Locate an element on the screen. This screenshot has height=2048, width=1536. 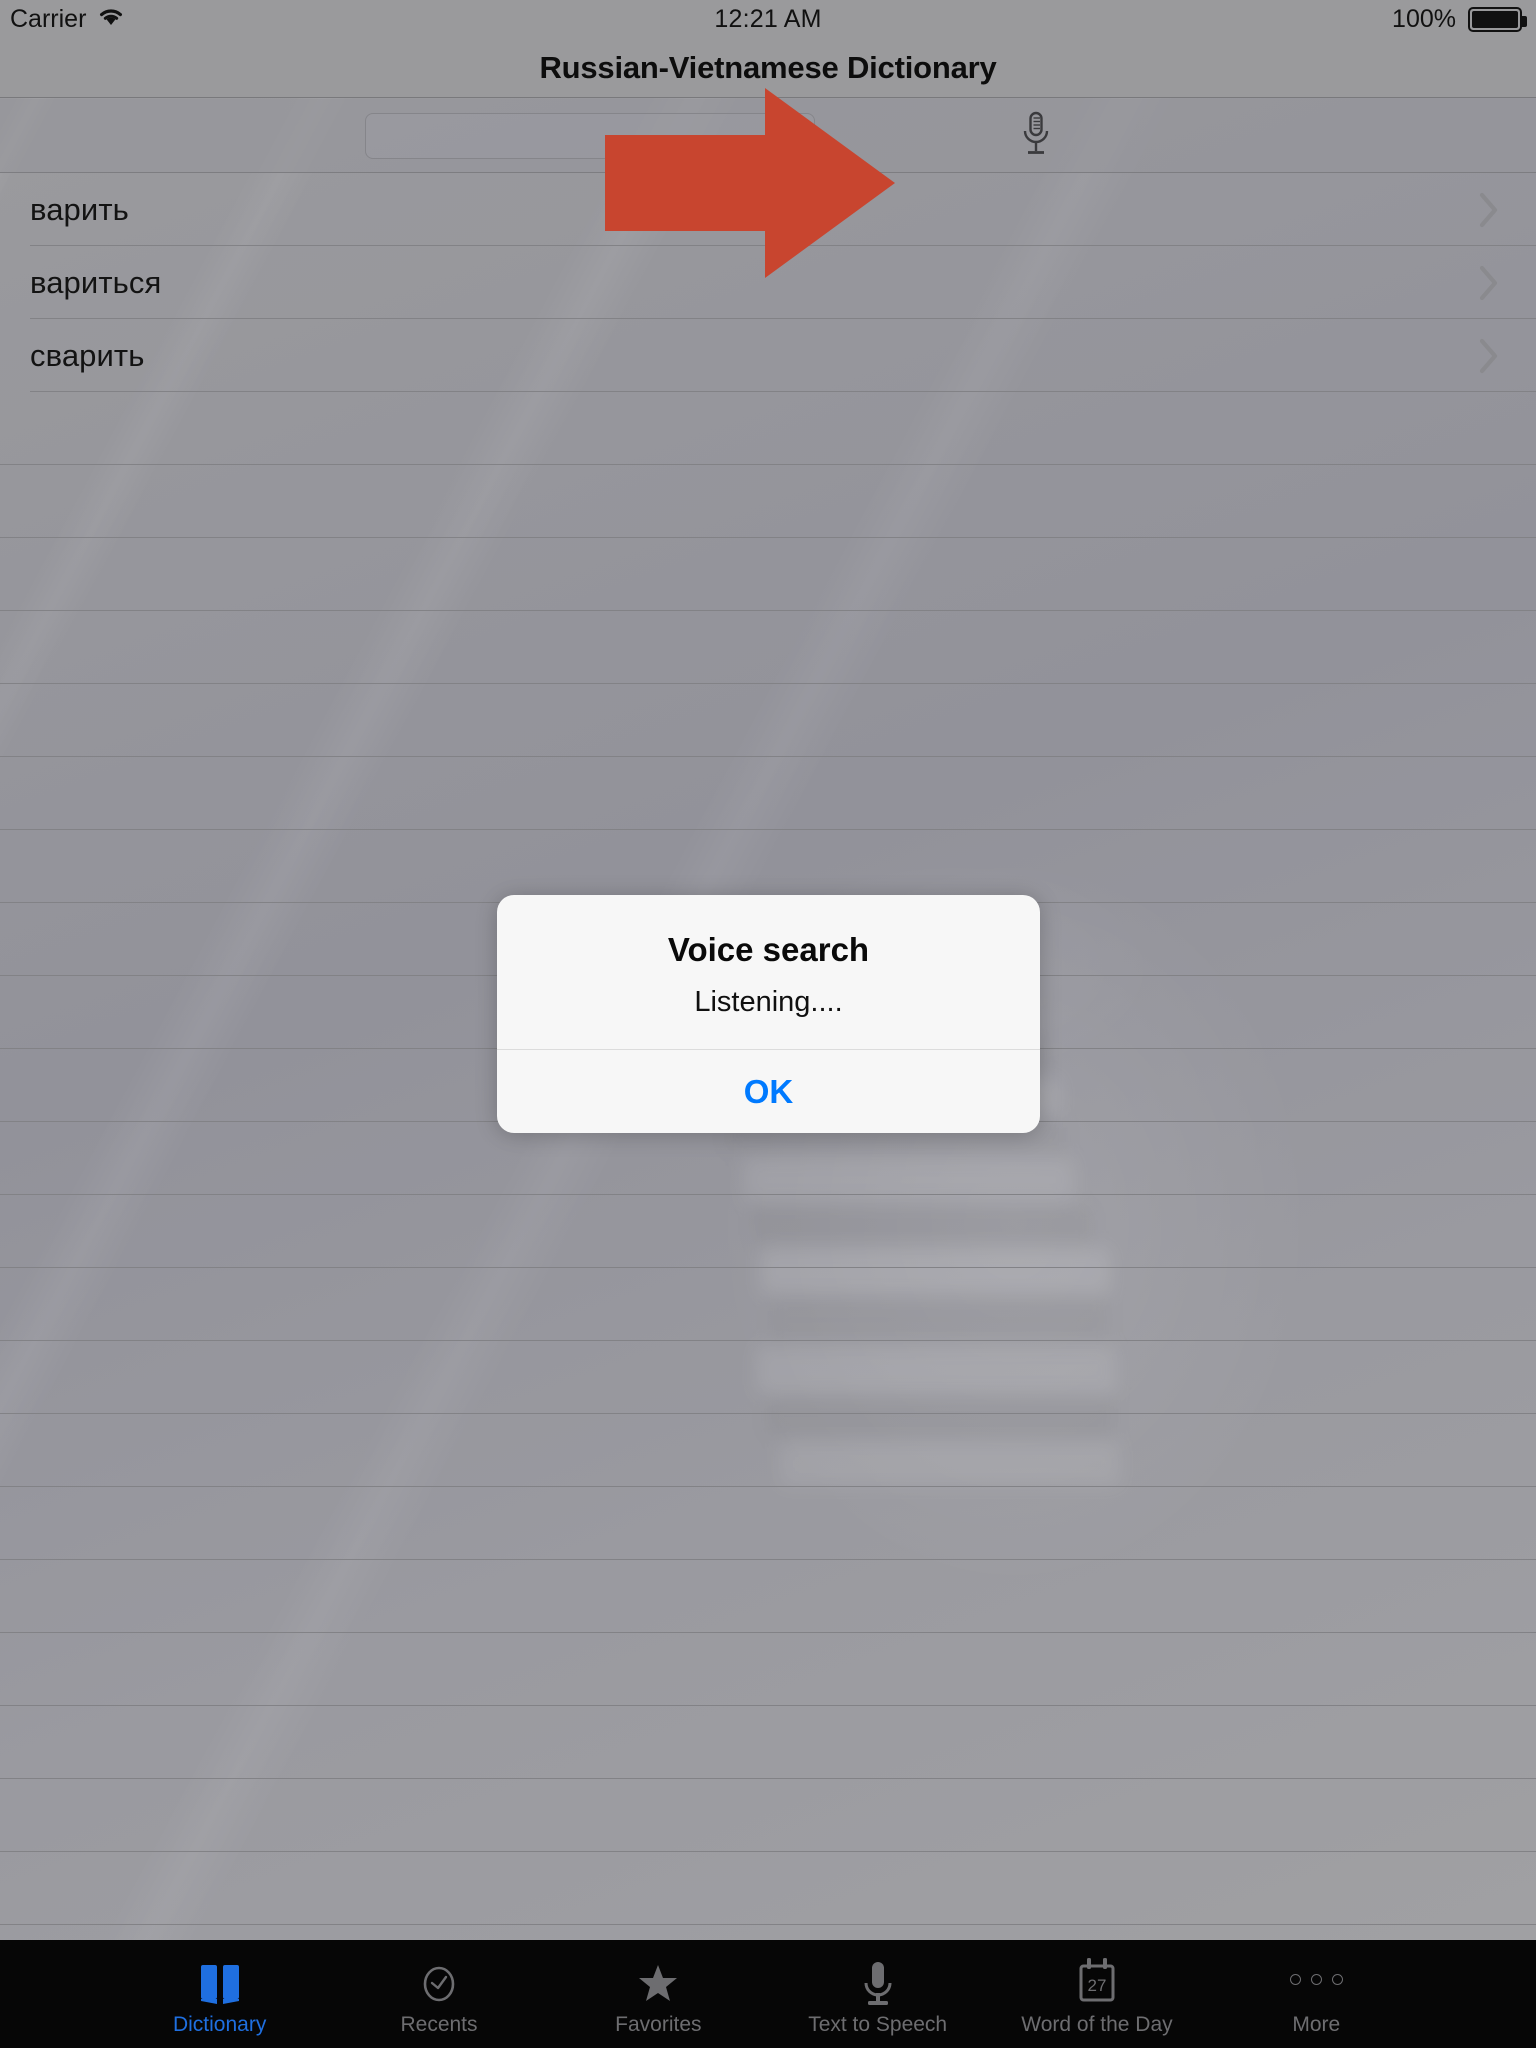
tab-dictionary: Dictionary is located at coordinates (219, 1994).